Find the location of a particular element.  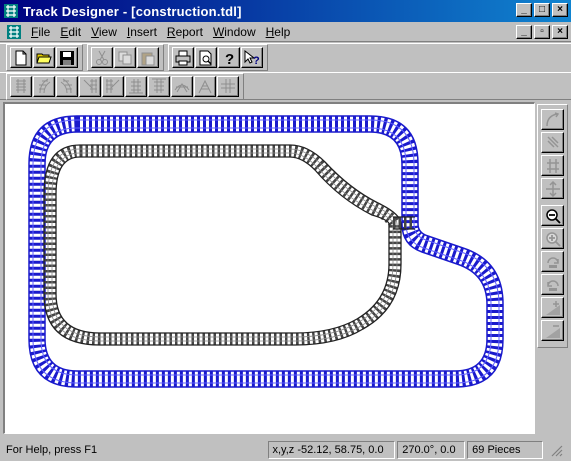

context-help-button: ? is located at coordinates (252, 57).